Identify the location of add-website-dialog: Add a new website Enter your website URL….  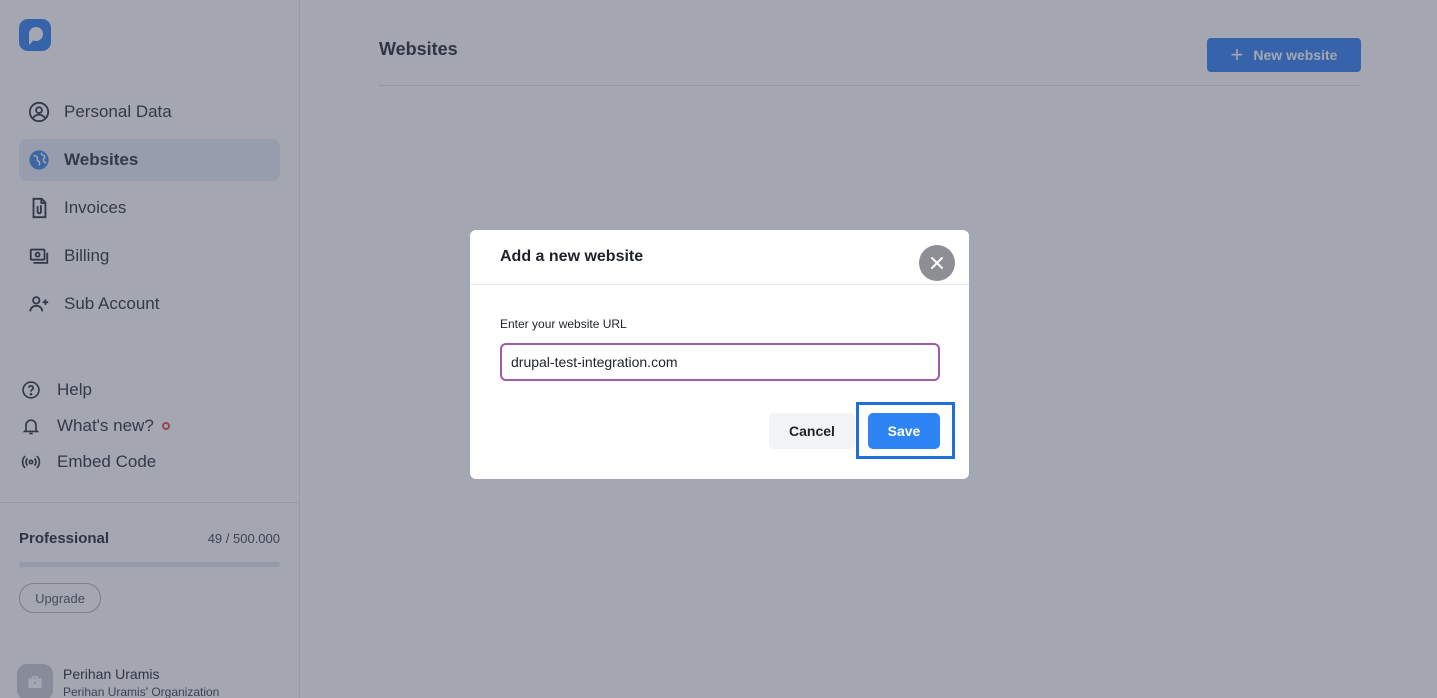
(719, 354).